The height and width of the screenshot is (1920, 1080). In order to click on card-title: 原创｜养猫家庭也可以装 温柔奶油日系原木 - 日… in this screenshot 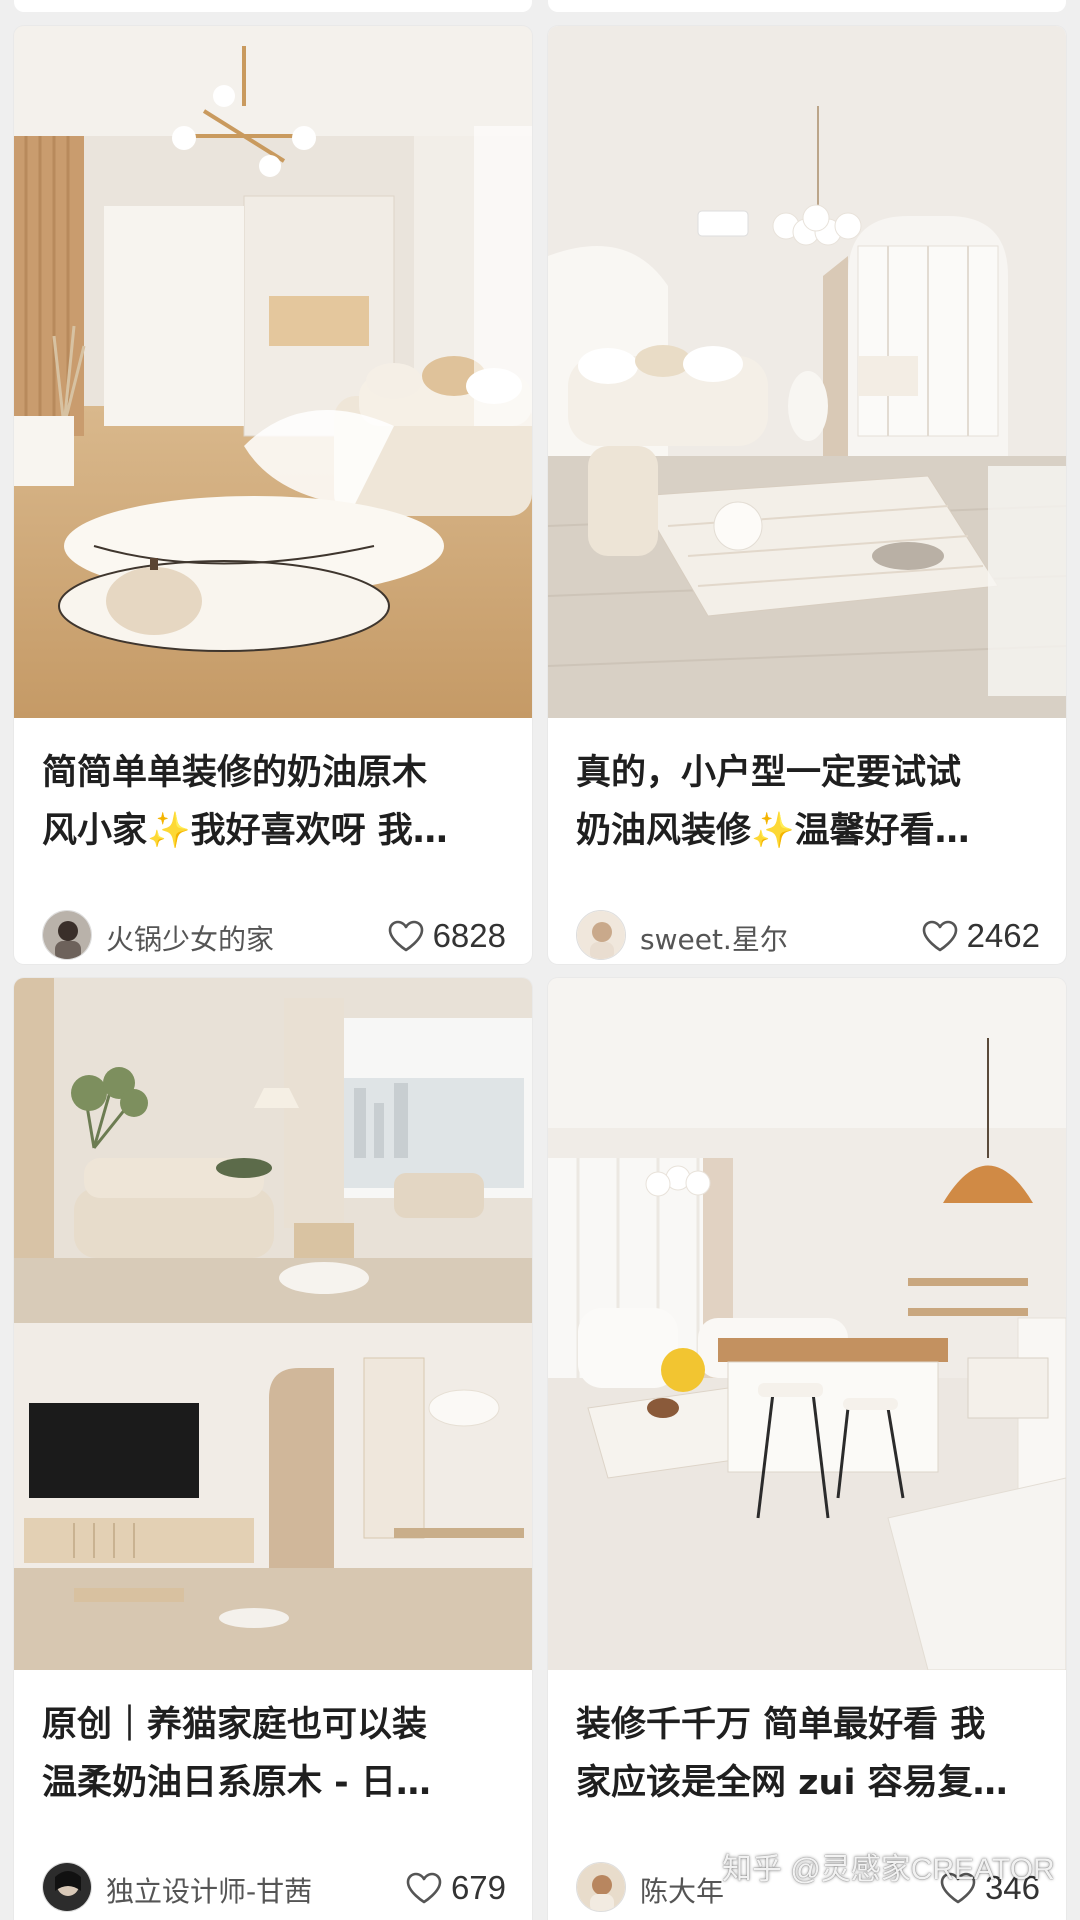, I will do `click(275, 1754)`.